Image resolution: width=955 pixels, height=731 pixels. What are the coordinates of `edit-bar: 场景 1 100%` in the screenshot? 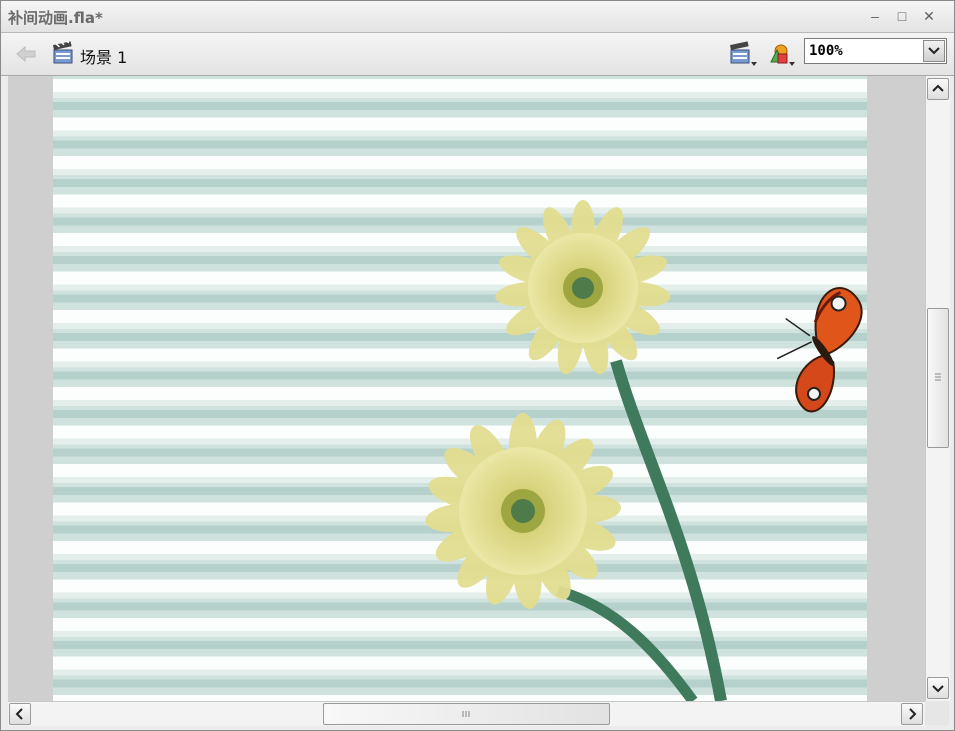 It's located at (477, 54).